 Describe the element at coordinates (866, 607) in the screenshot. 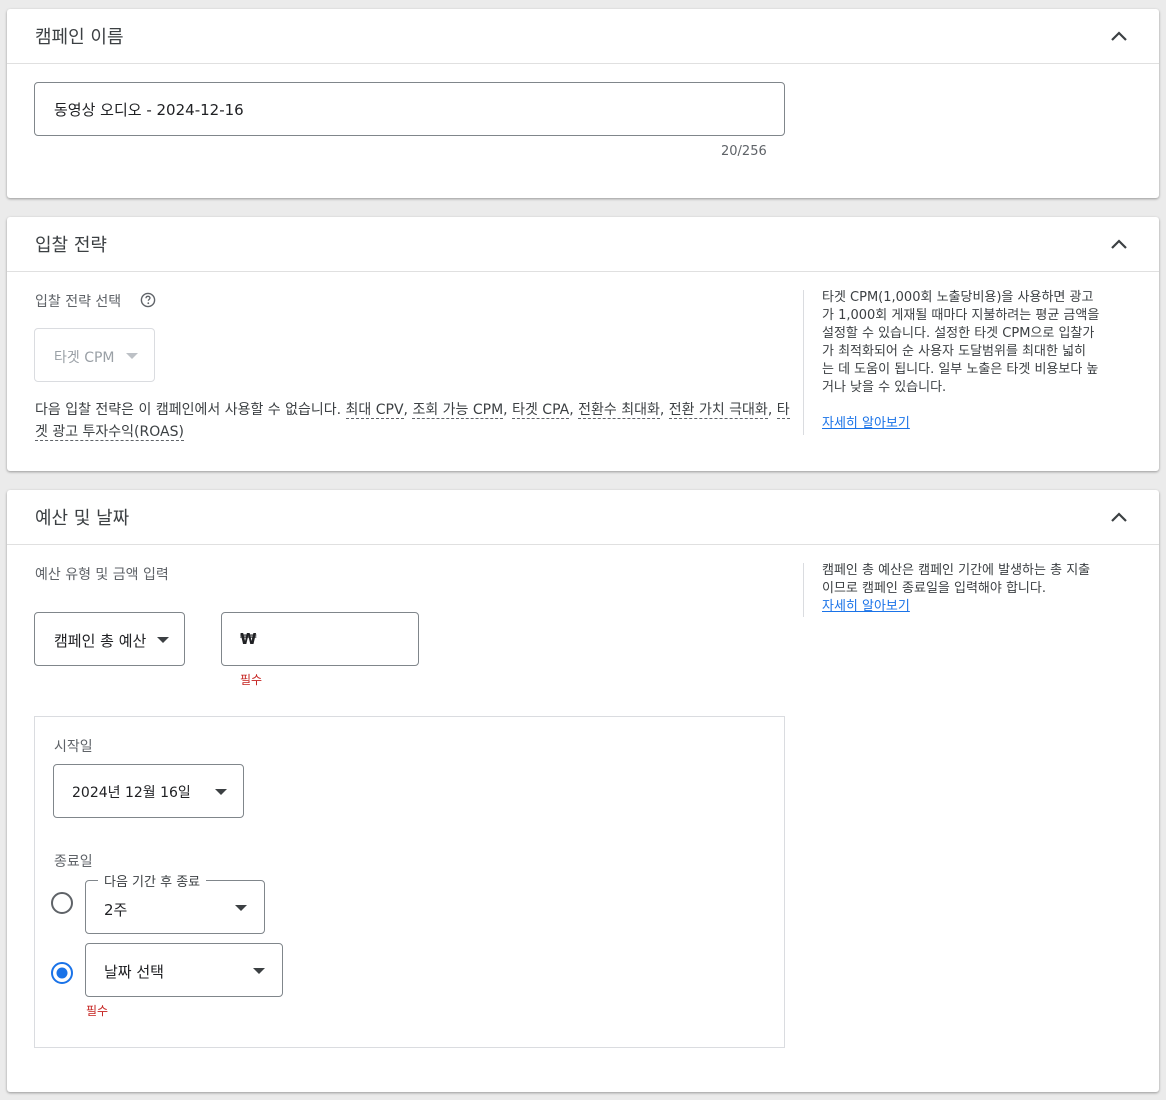

I see `budget-learn-more-link: 자세히 알아보기` at that location.